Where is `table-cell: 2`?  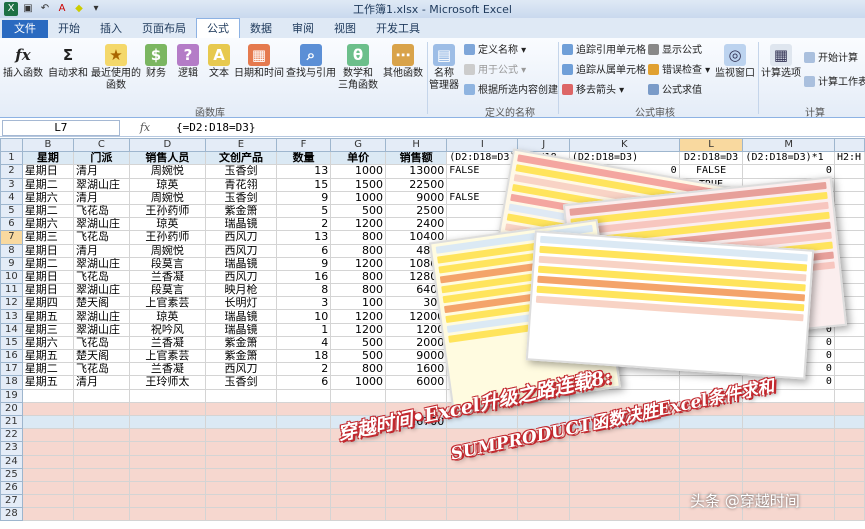 table-cell: 2 is located at coordinates (303, 224).